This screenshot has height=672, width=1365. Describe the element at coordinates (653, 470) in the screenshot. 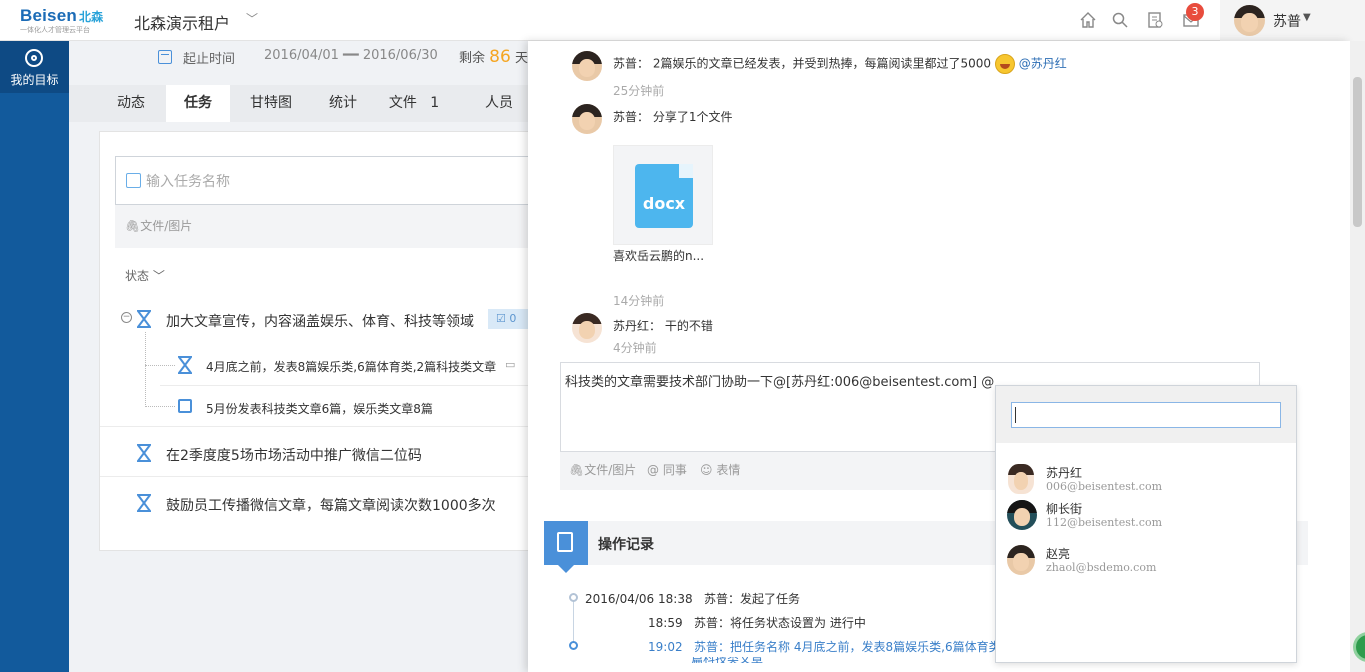

I see `at-icon: @` at that location.